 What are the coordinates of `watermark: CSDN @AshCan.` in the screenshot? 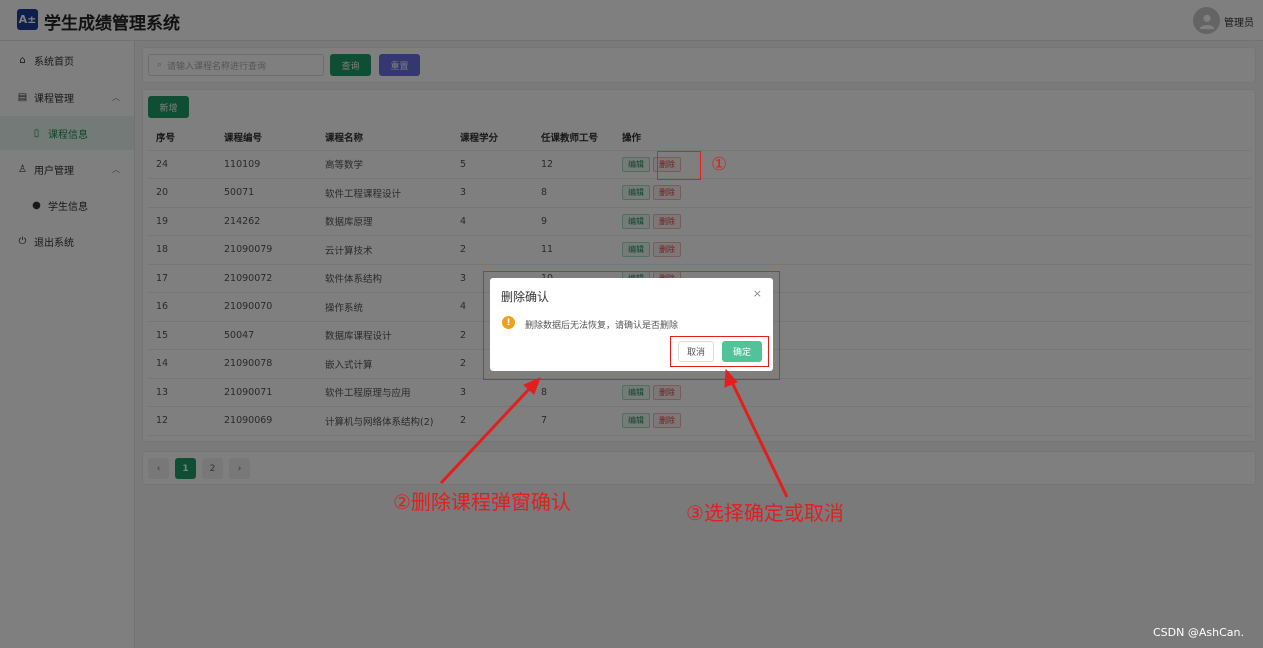 It's located at (1198, 632).